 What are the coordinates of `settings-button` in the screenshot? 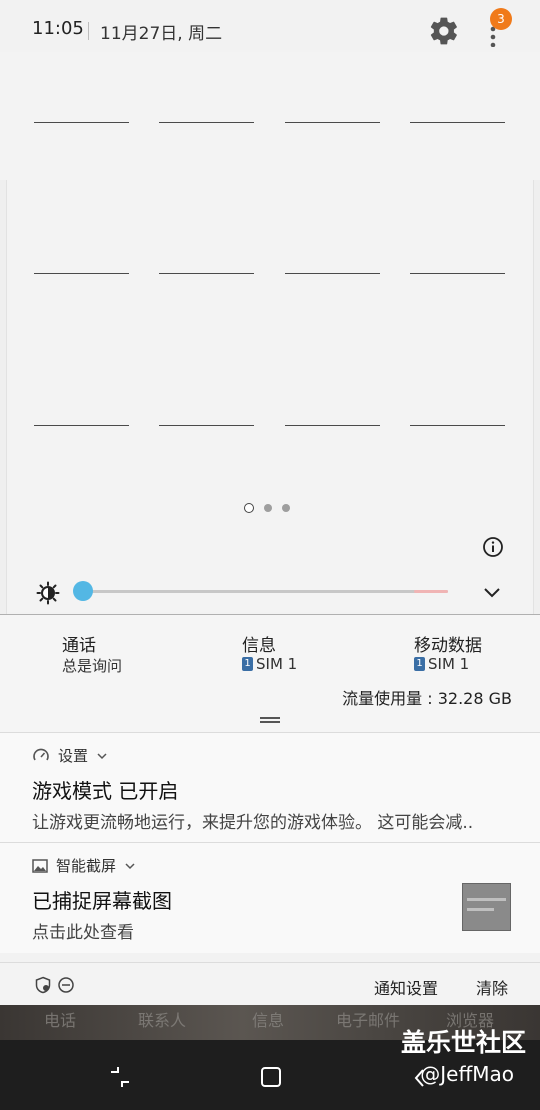 It's located at (444, 31).